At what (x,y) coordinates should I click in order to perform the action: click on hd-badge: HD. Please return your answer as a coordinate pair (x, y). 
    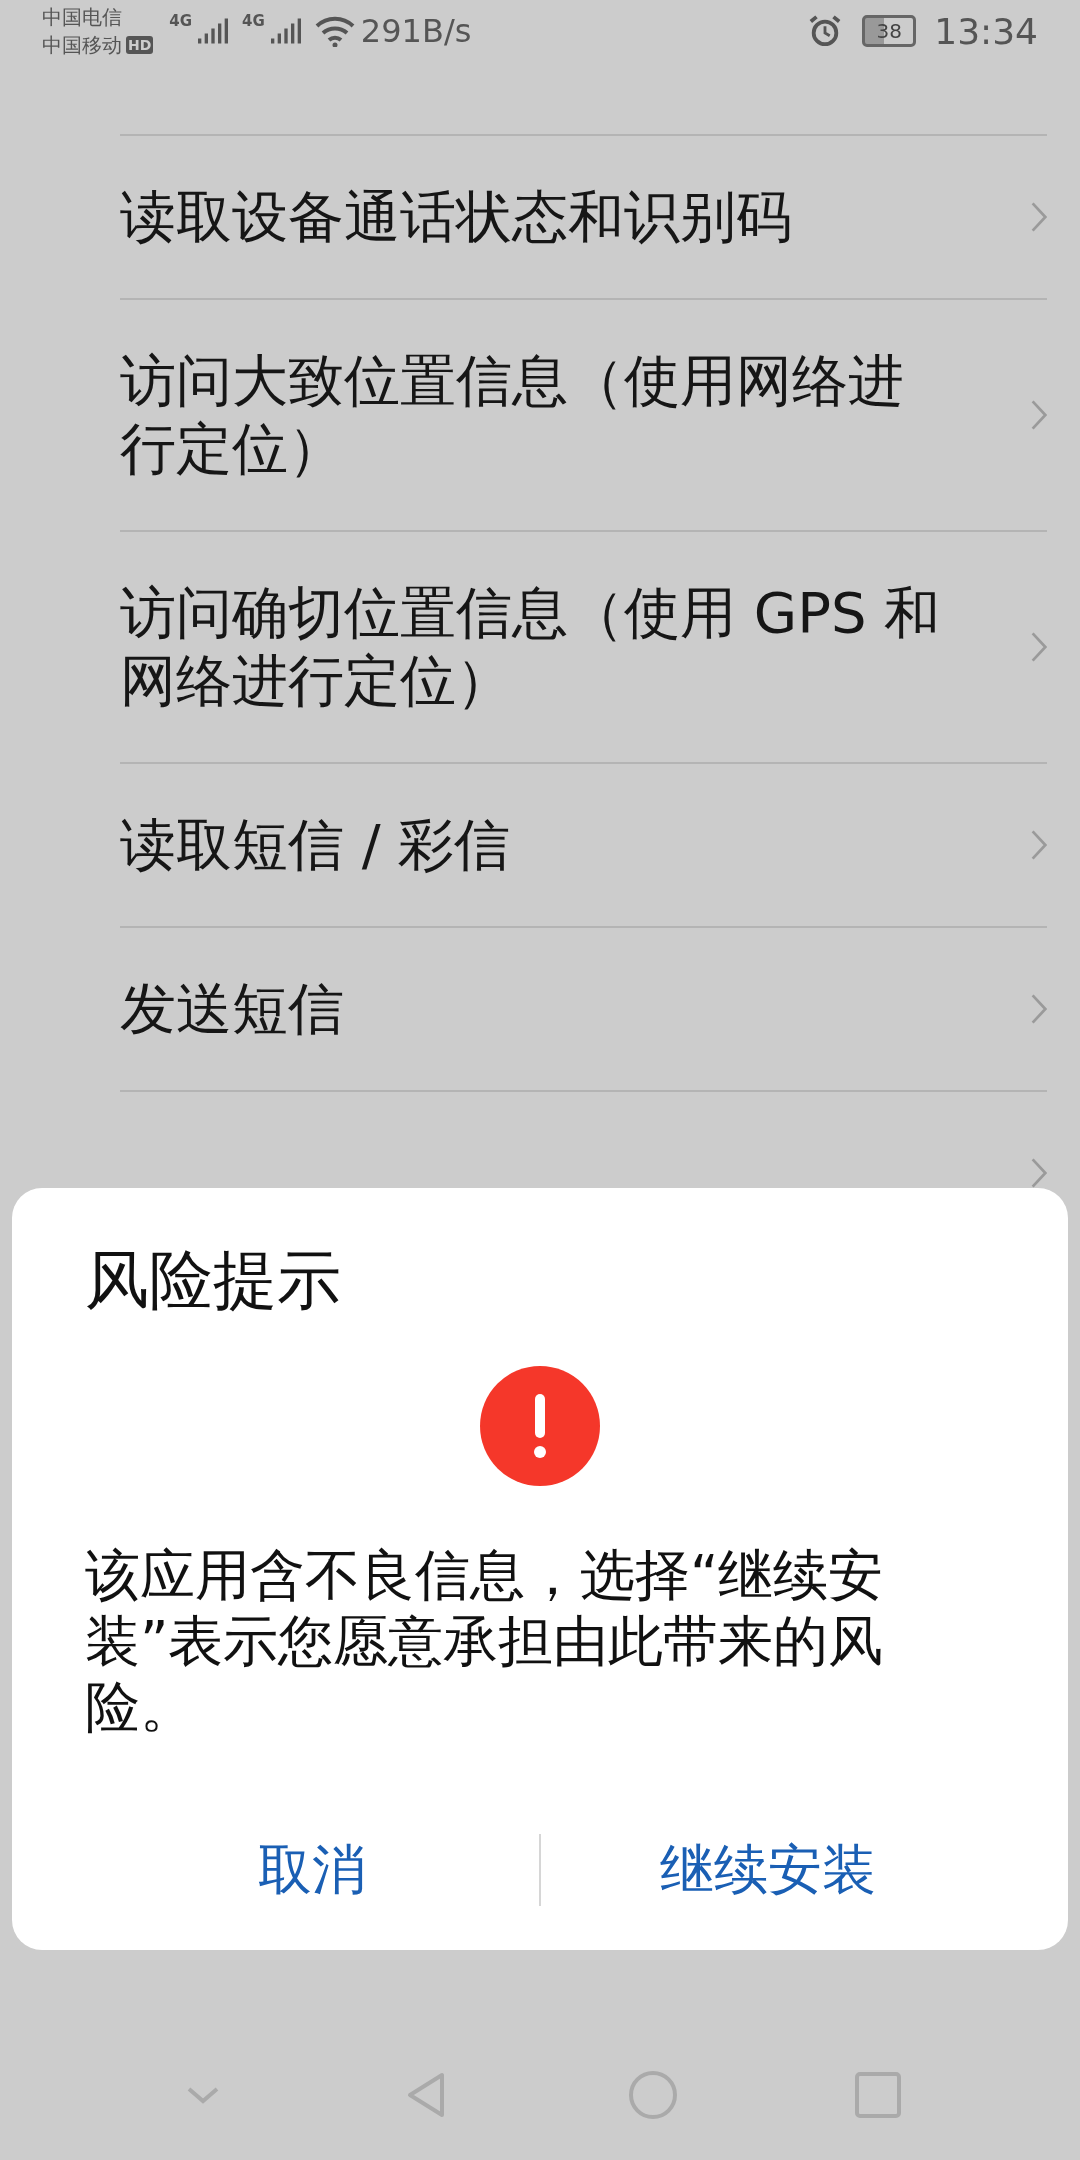
    Looking at the image, I should click on (140, 45).